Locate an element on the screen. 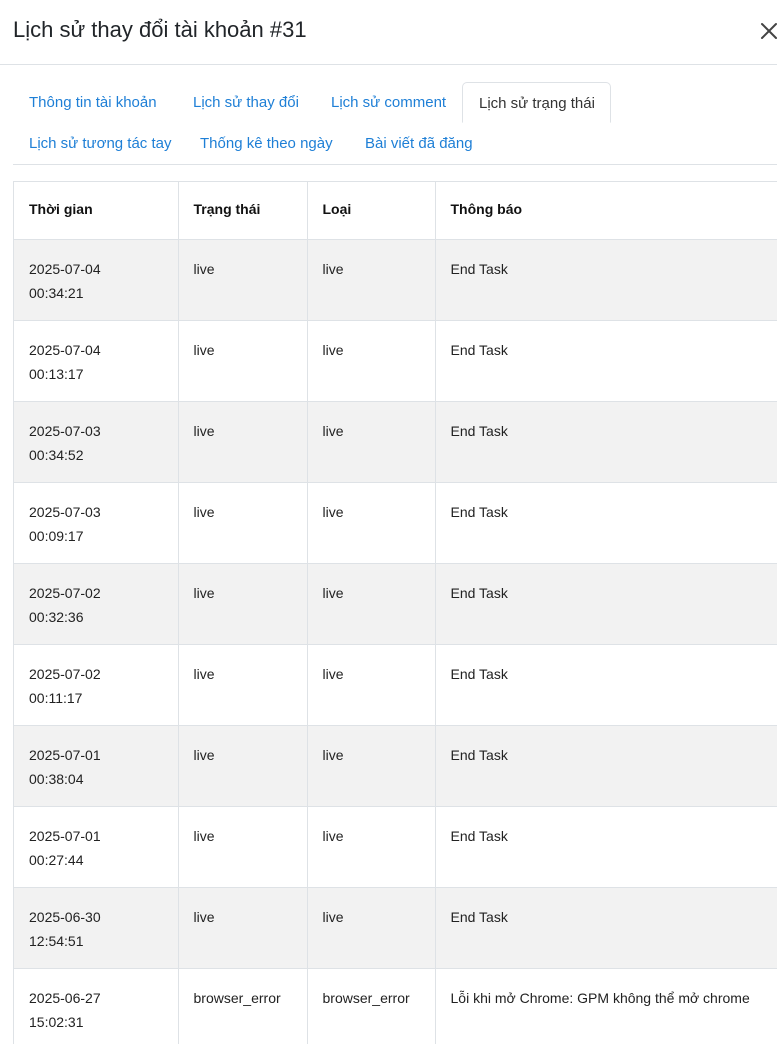 The image size is (777, 1044). cell-date: 2025-06-30 is located at coordinates (65, 916).